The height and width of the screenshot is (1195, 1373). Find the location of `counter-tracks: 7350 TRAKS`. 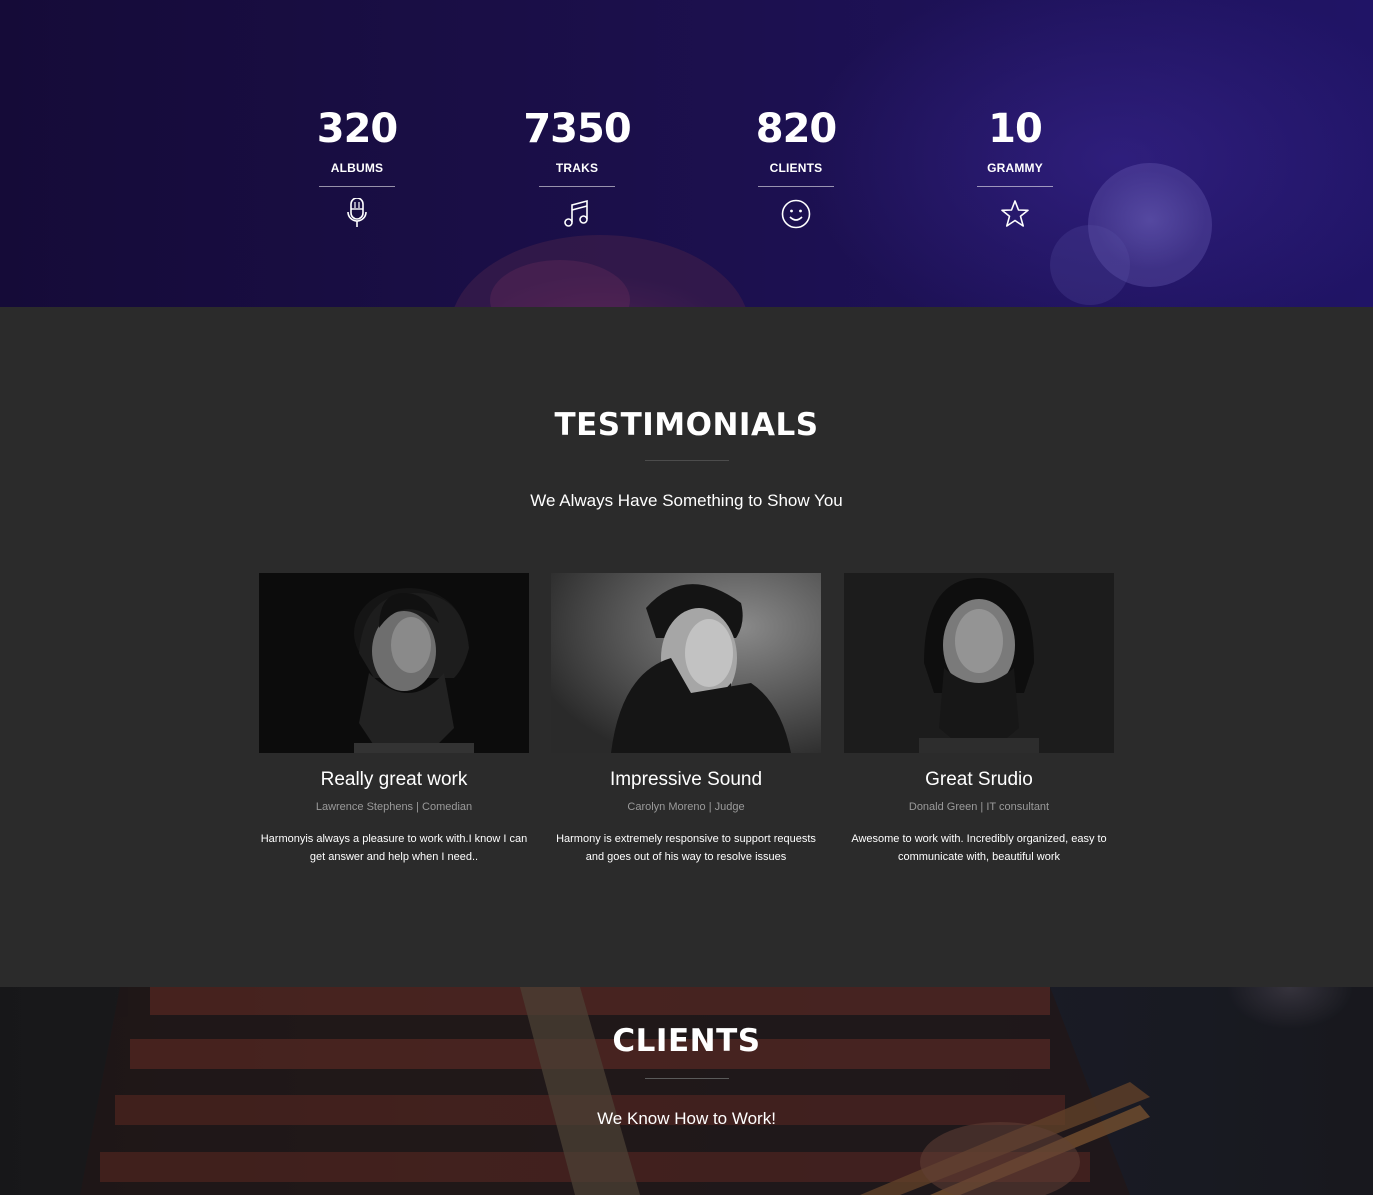

counter-tracks: 7350 TRAKS is located at coordinates (577, 167).